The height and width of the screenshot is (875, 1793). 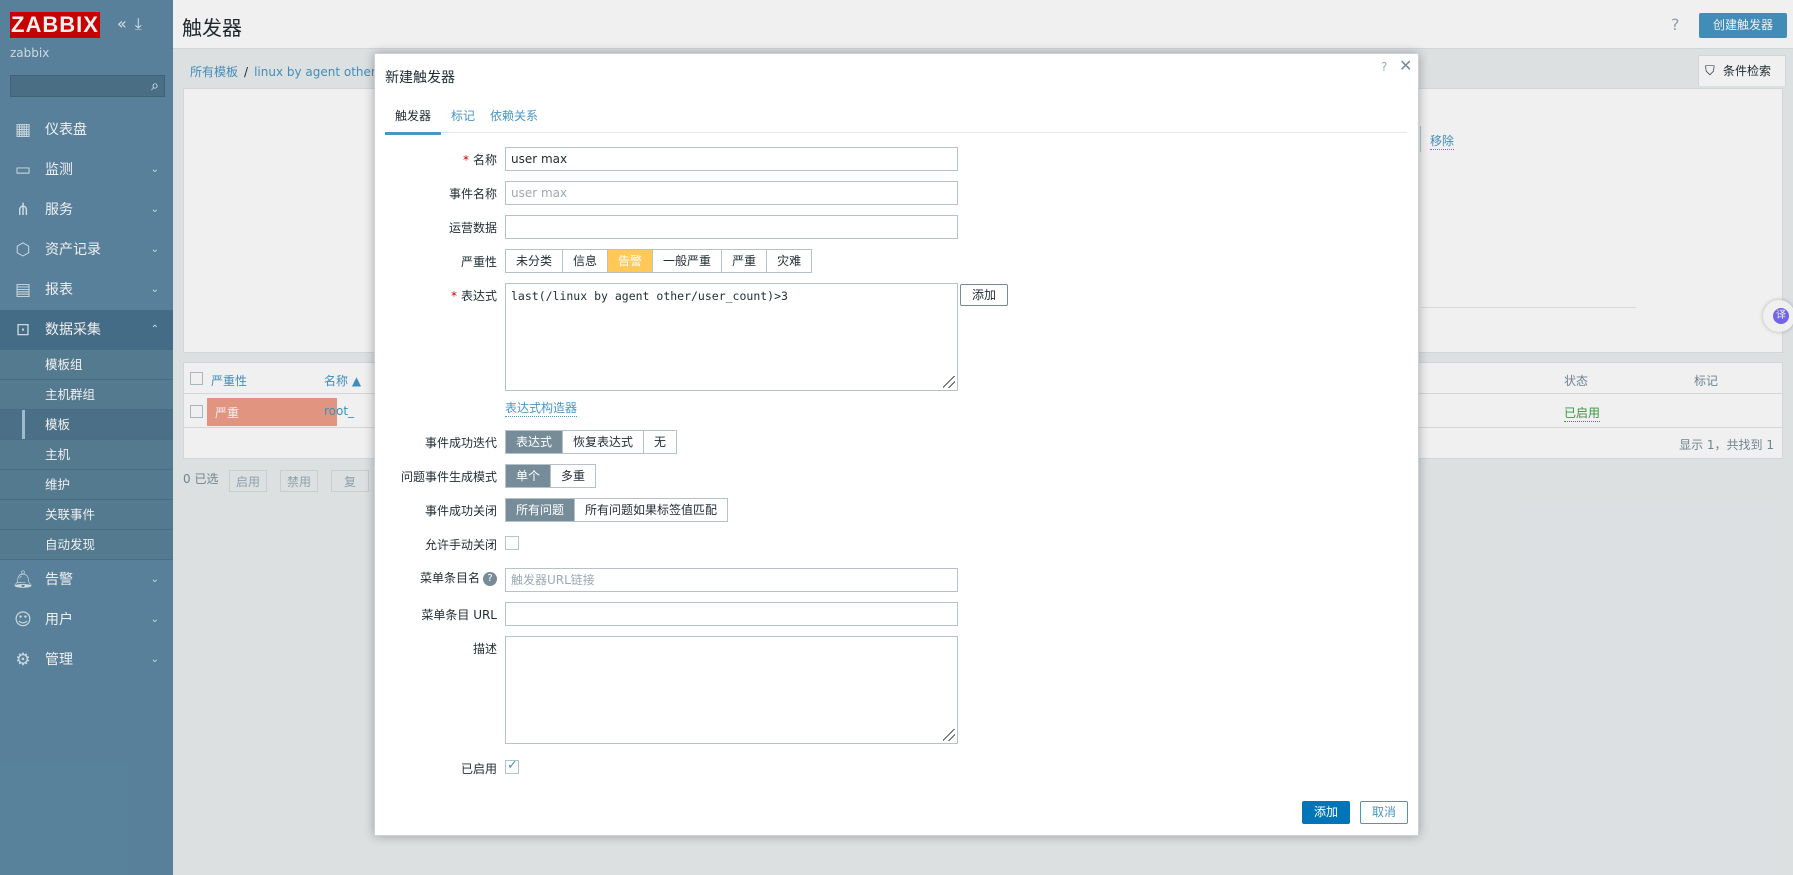 I want to click on problem-mode-single: 单个, so click(x=529, y=476).